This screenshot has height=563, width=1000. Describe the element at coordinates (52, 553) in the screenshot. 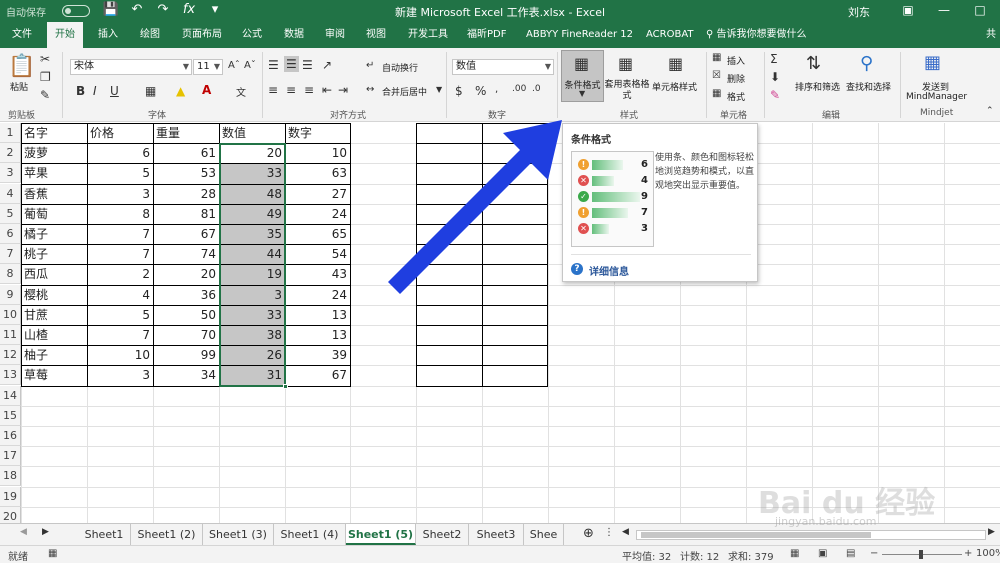

I see `accessibility-icon: ▦` at that location.